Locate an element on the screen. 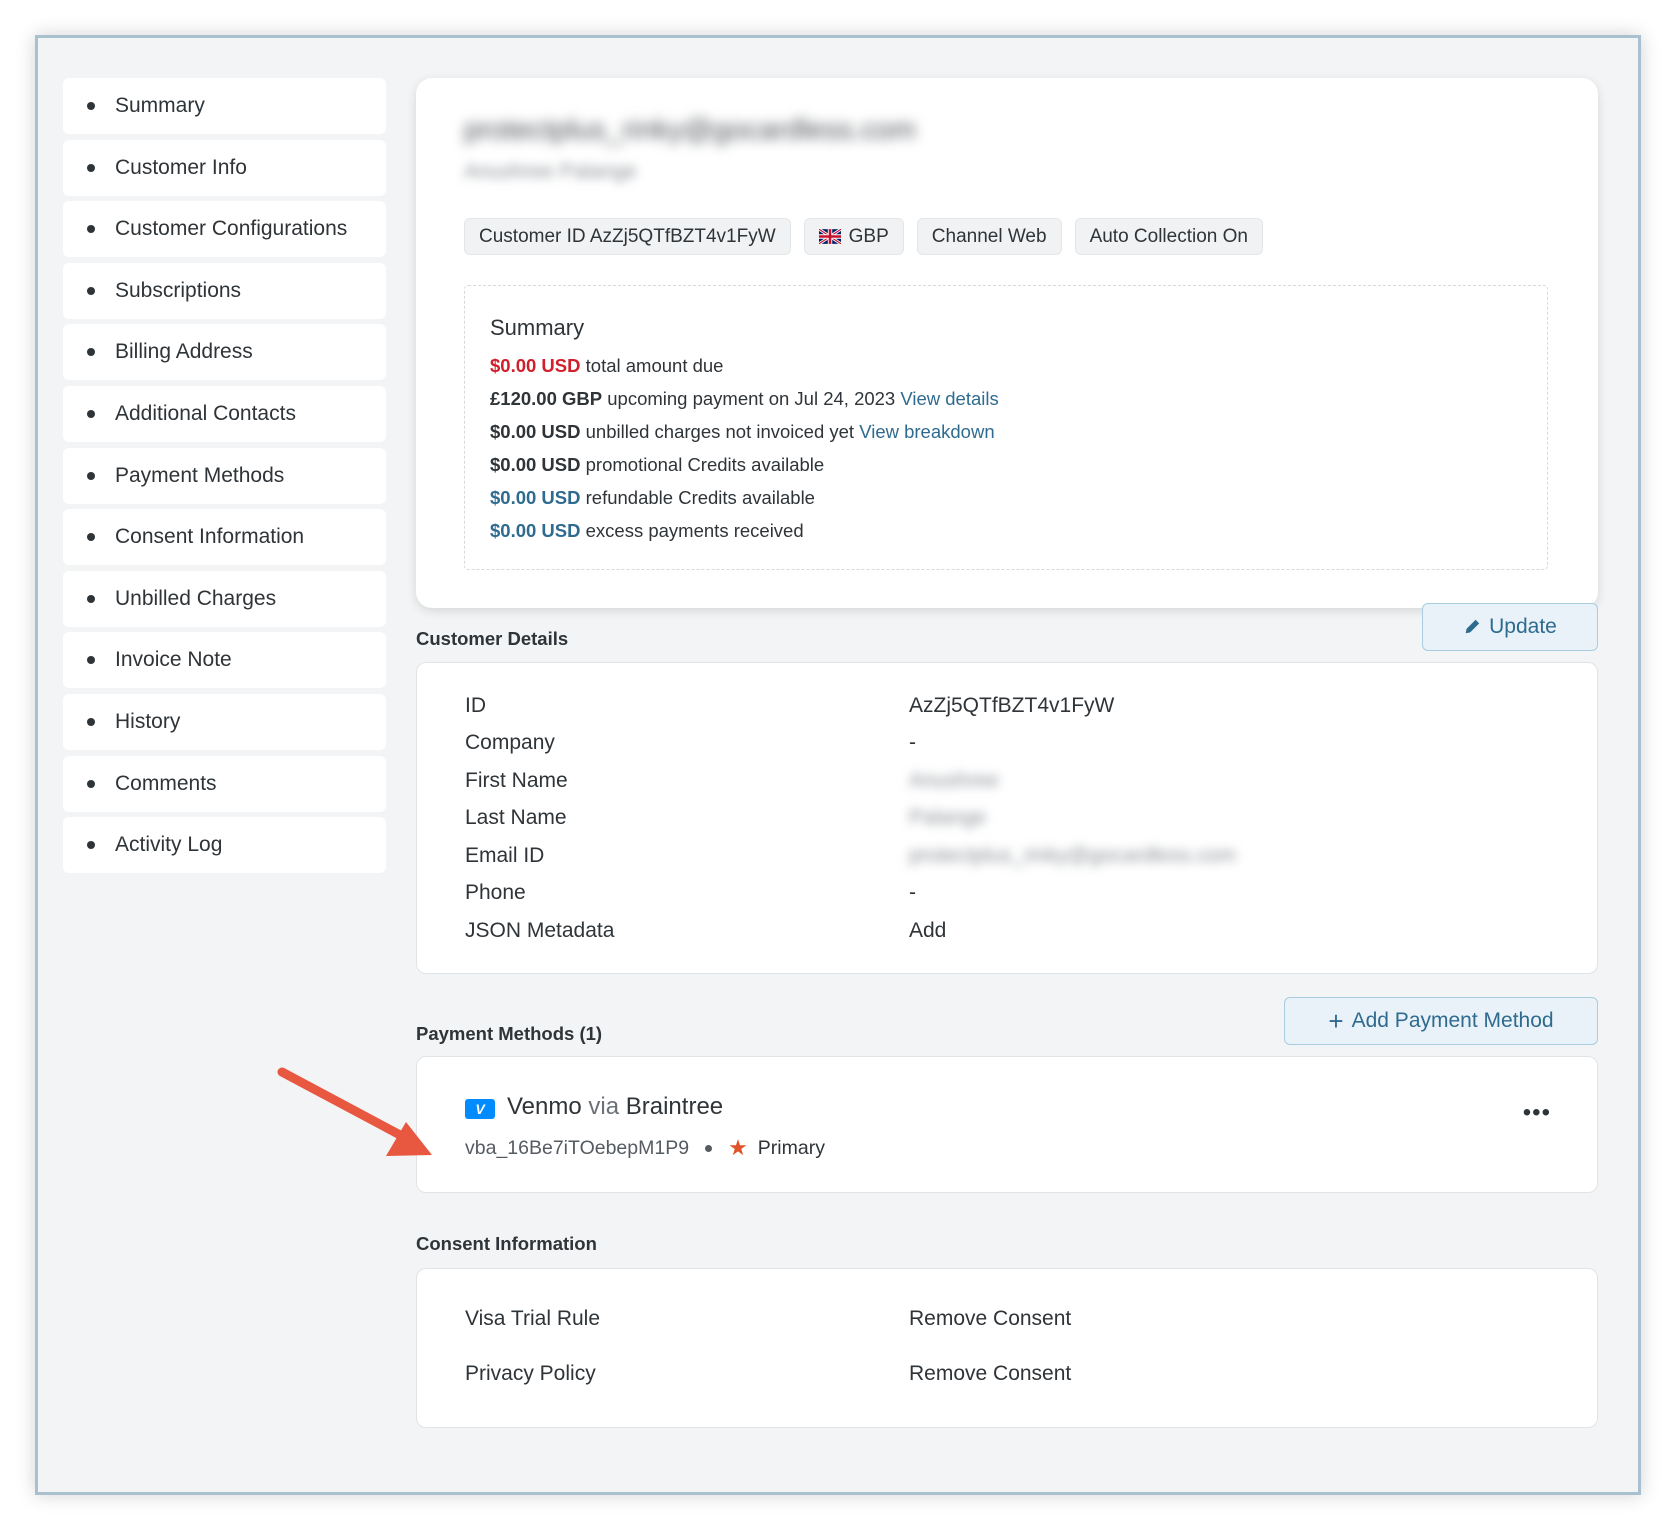 The height and width of the screenshot is (1530, 1676). sidebar-item-unbilled-charges: Unbilled Charges is located at coordinates (224, 598).